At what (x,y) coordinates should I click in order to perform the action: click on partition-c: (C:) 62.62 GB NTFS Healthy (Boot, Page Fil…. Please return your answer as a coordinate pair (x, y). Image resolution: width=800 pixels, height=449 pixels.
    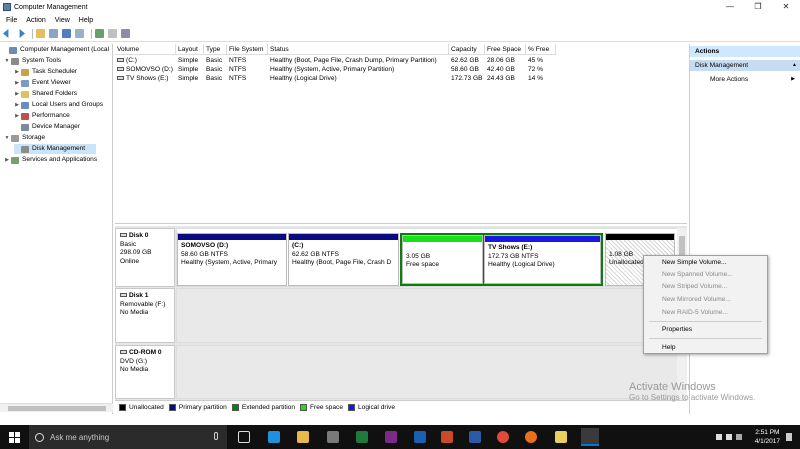
    Looking at the image, I should click on (343, 259).